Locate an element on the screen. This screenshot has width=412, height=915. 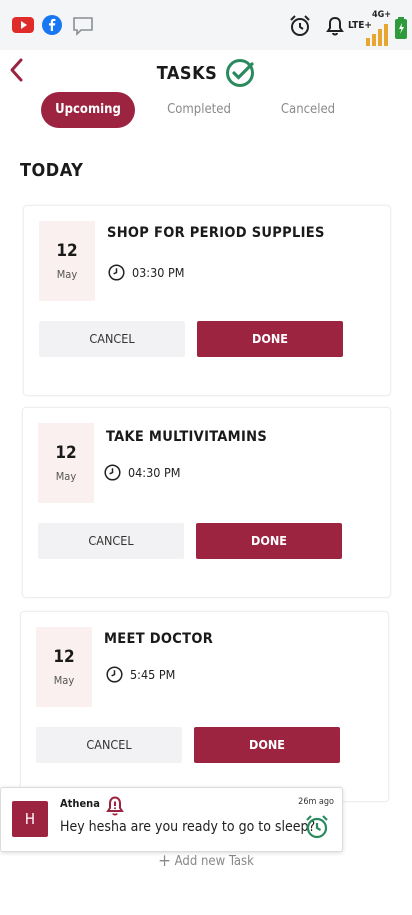
task-time: 5:45 PM is located at coordinates (140, 674).